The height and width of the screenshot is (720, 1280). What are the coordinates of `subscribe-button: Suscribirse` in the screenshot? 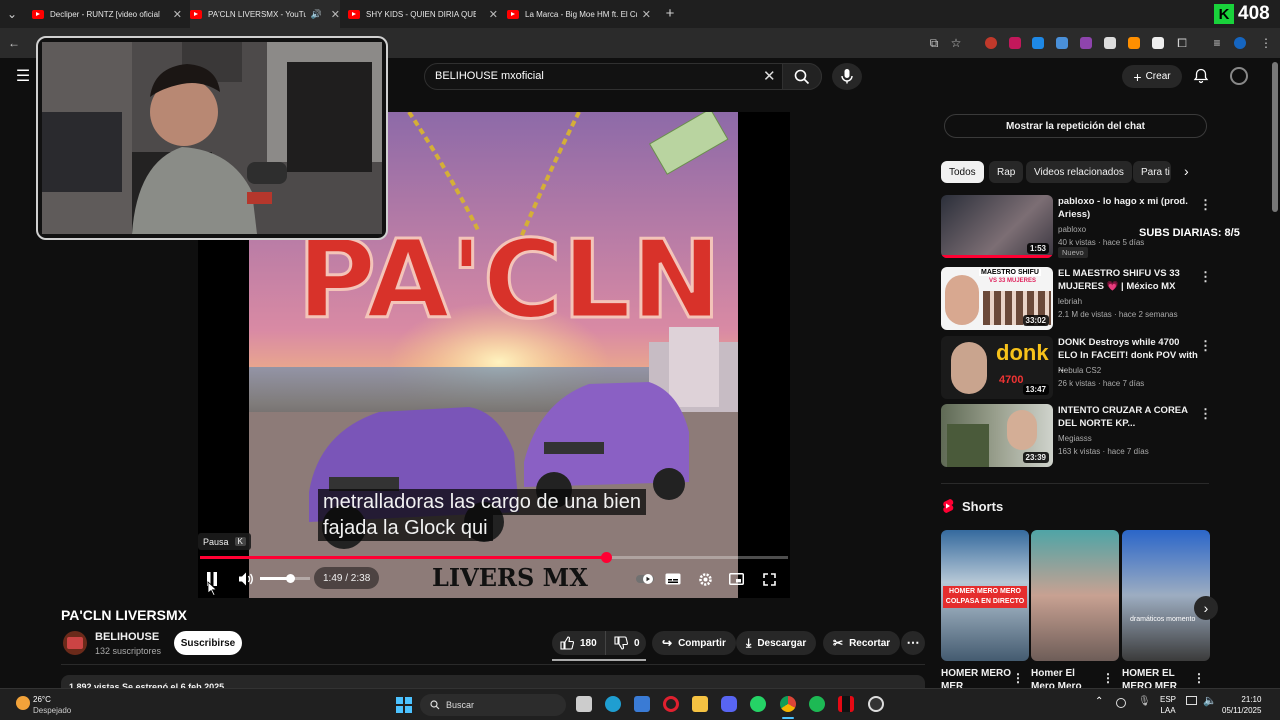 It's located at (208, 643).